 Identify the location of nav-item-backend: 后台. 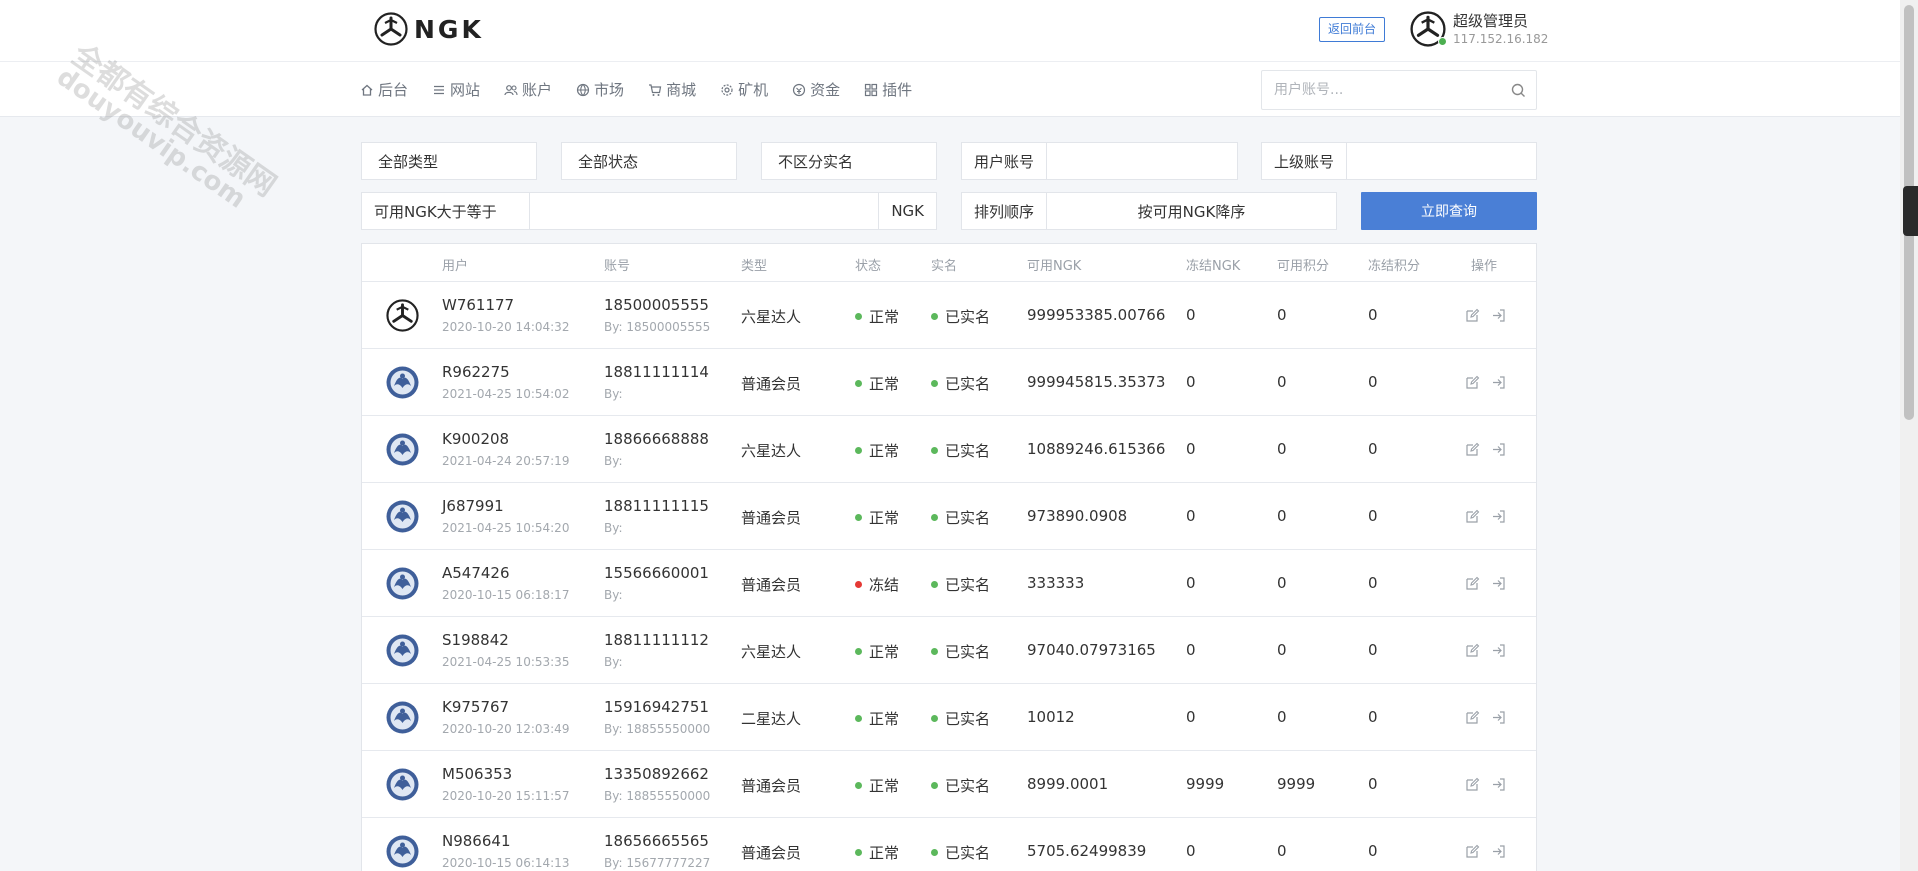
(384, 89).